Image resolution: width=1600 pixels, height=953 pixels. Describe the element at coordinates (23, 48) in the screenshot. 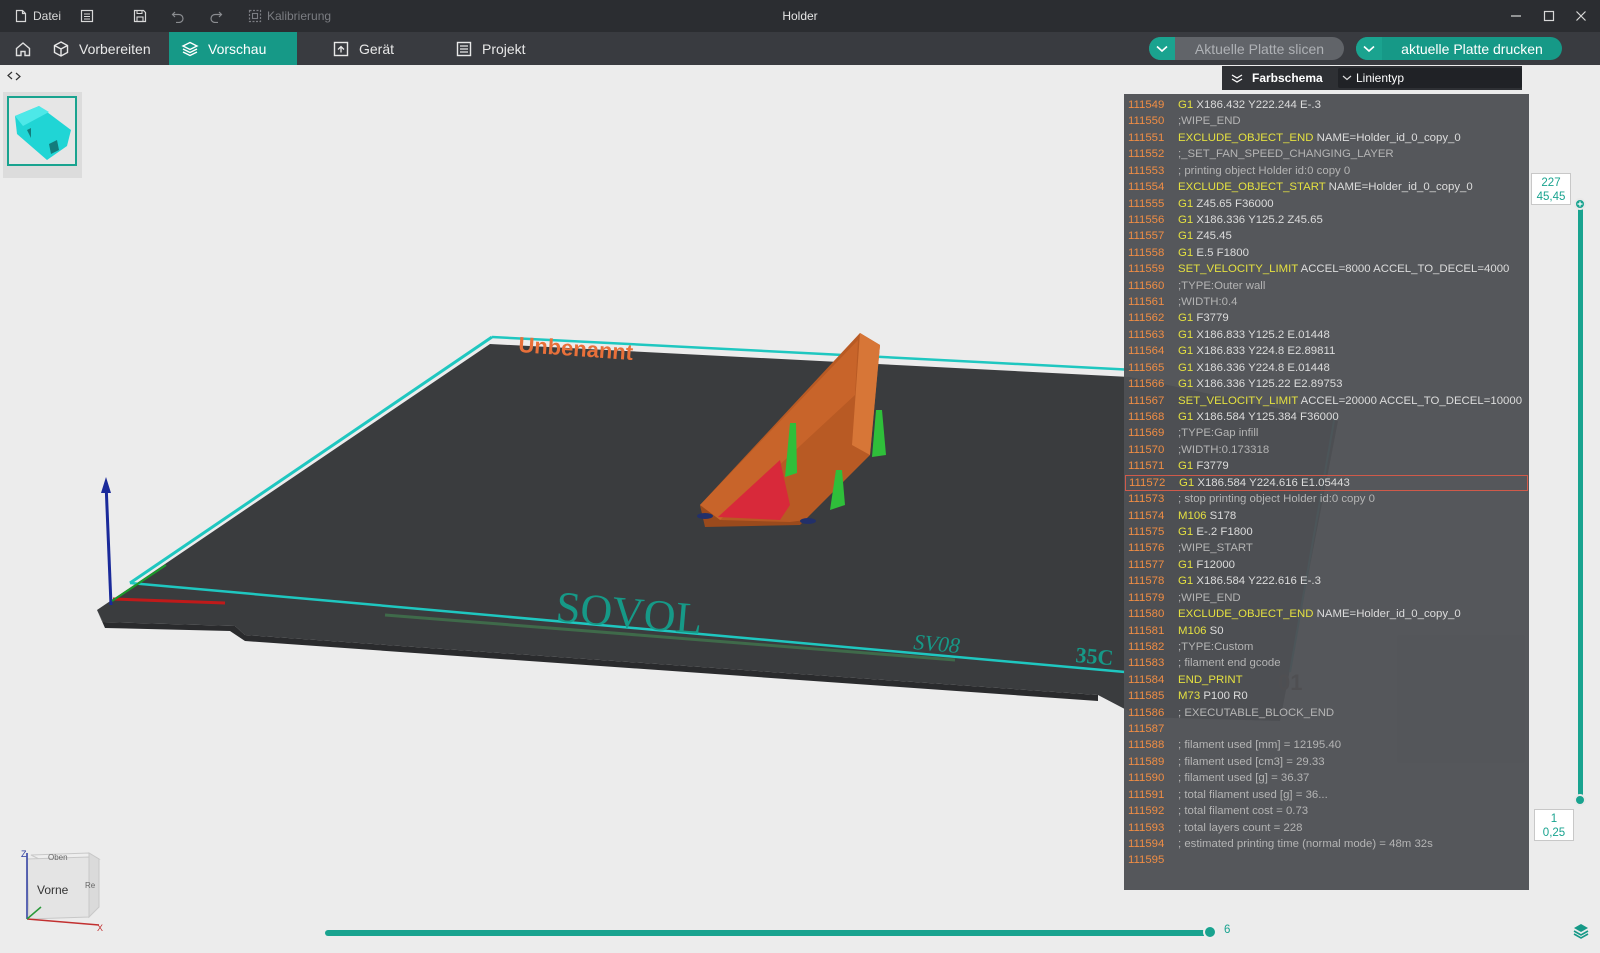

I see `home-button` at that location.